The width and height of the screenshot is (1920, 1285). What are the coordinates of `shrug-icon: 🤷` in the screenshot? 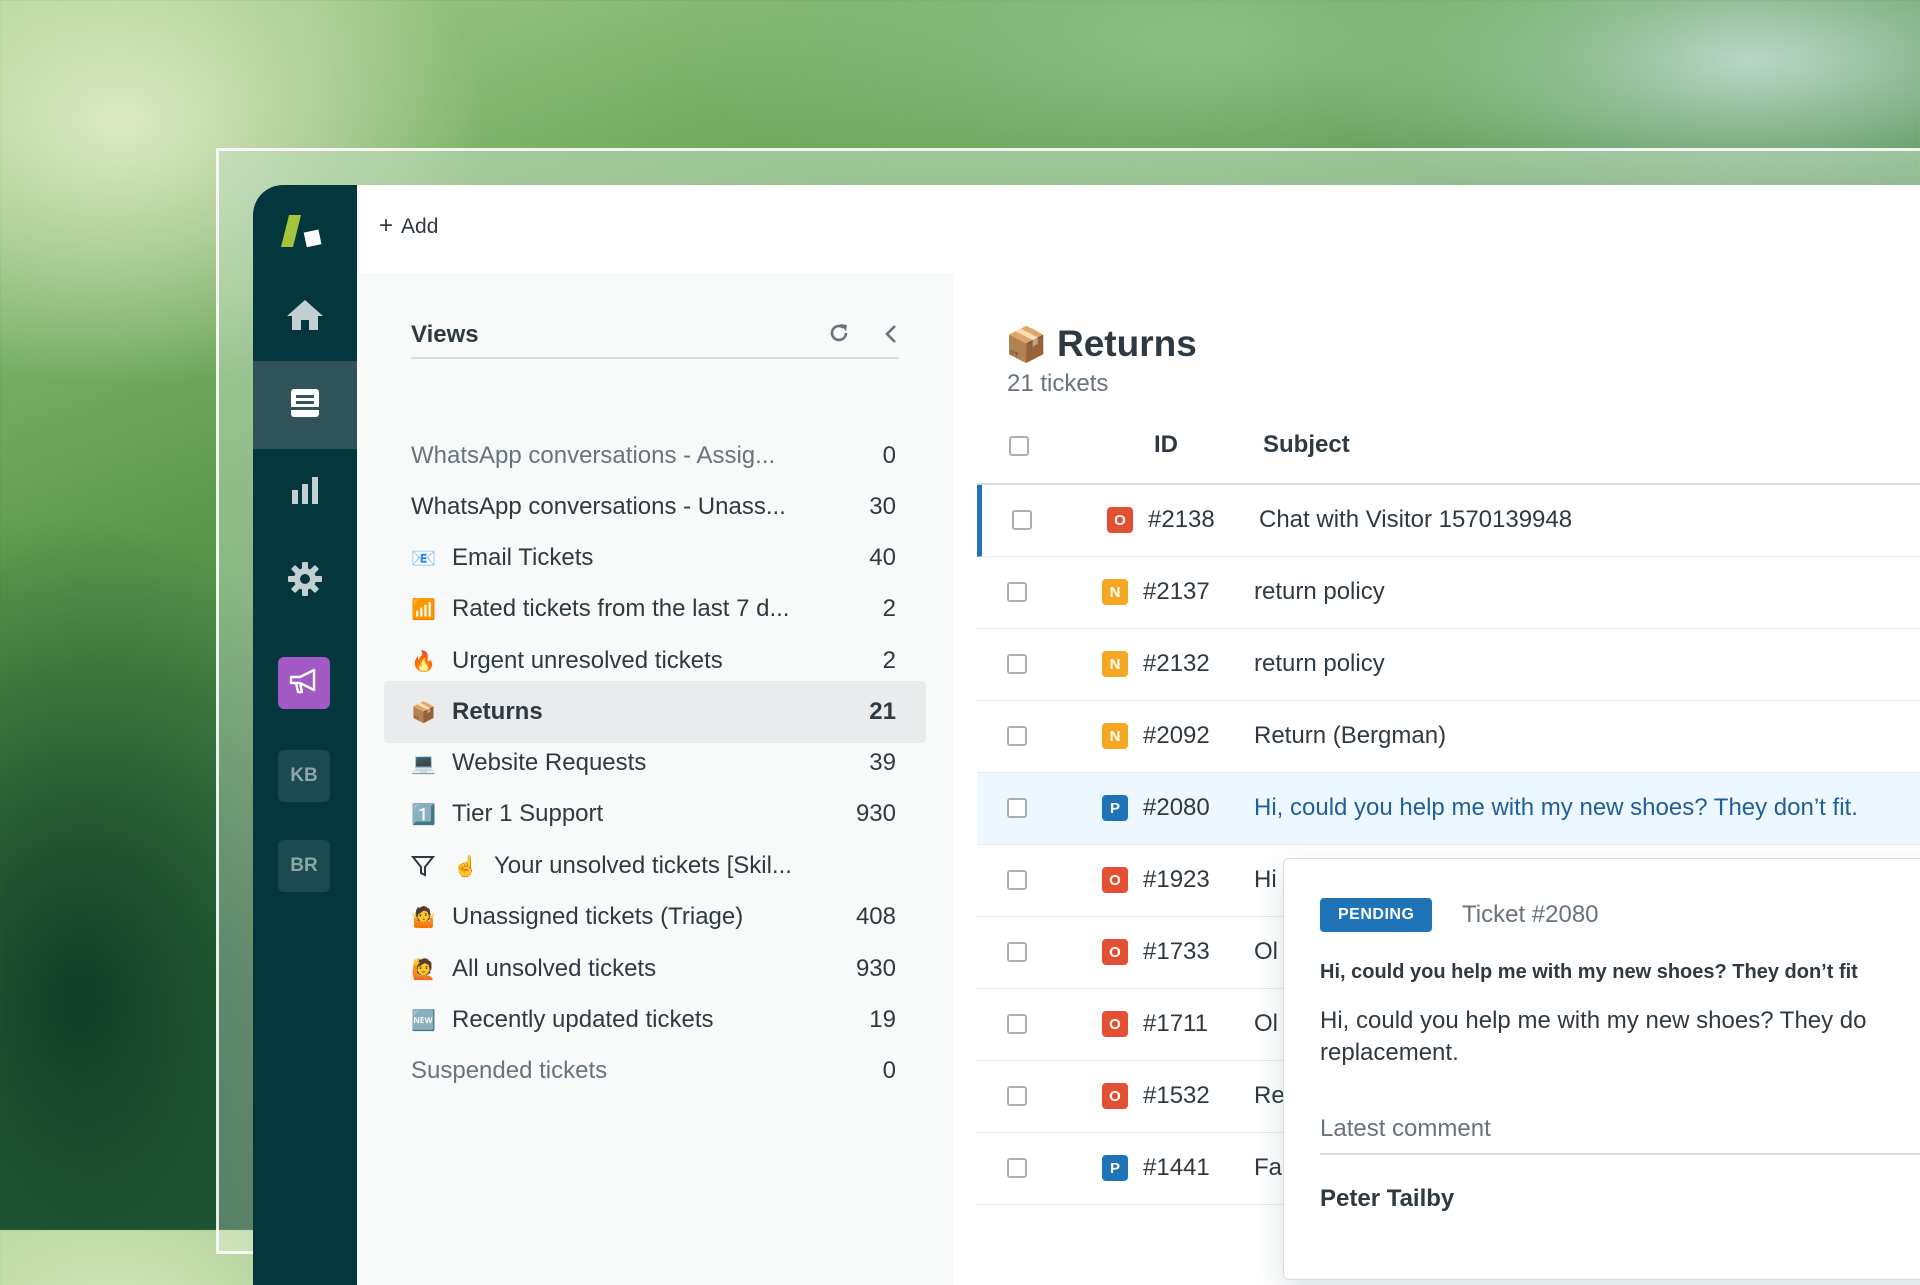 It's located at (423, 917).